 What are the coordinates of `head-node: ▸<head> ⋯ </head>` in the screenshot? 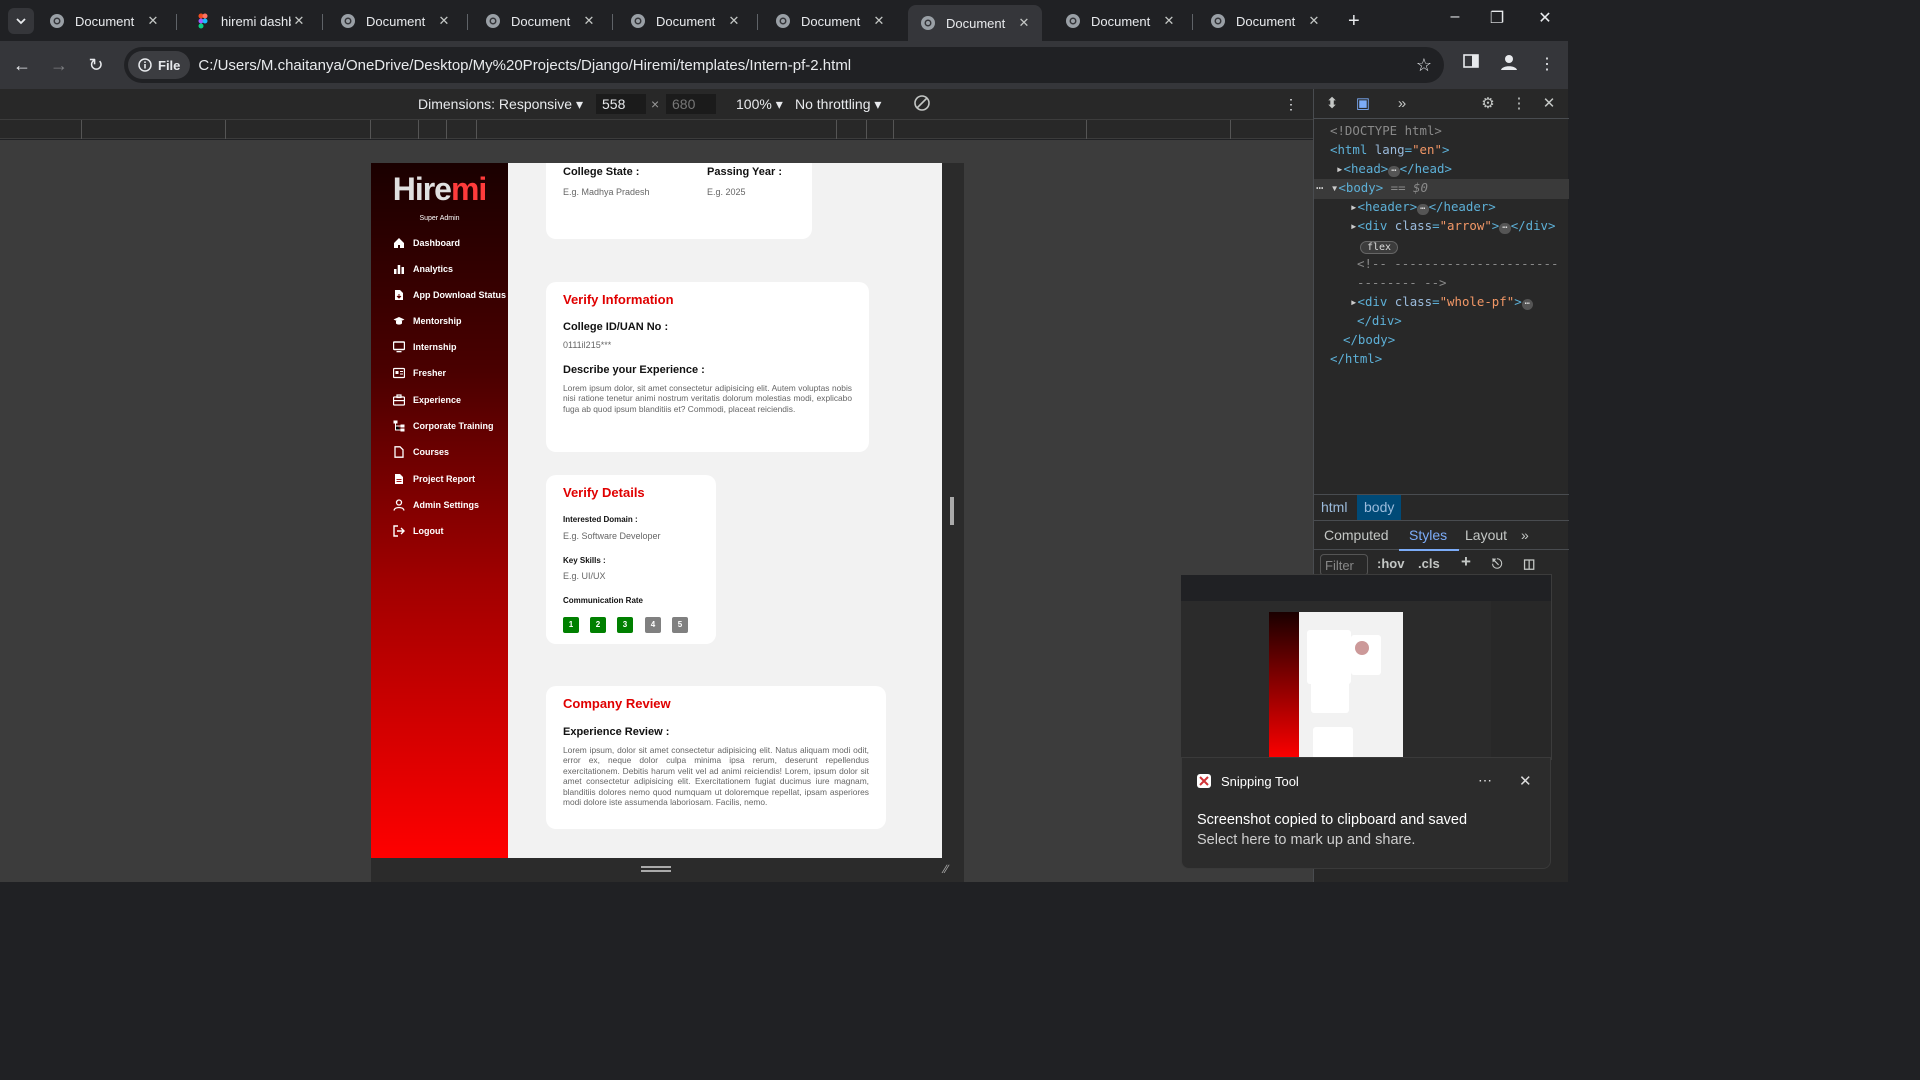 It's located at (1394, 169).